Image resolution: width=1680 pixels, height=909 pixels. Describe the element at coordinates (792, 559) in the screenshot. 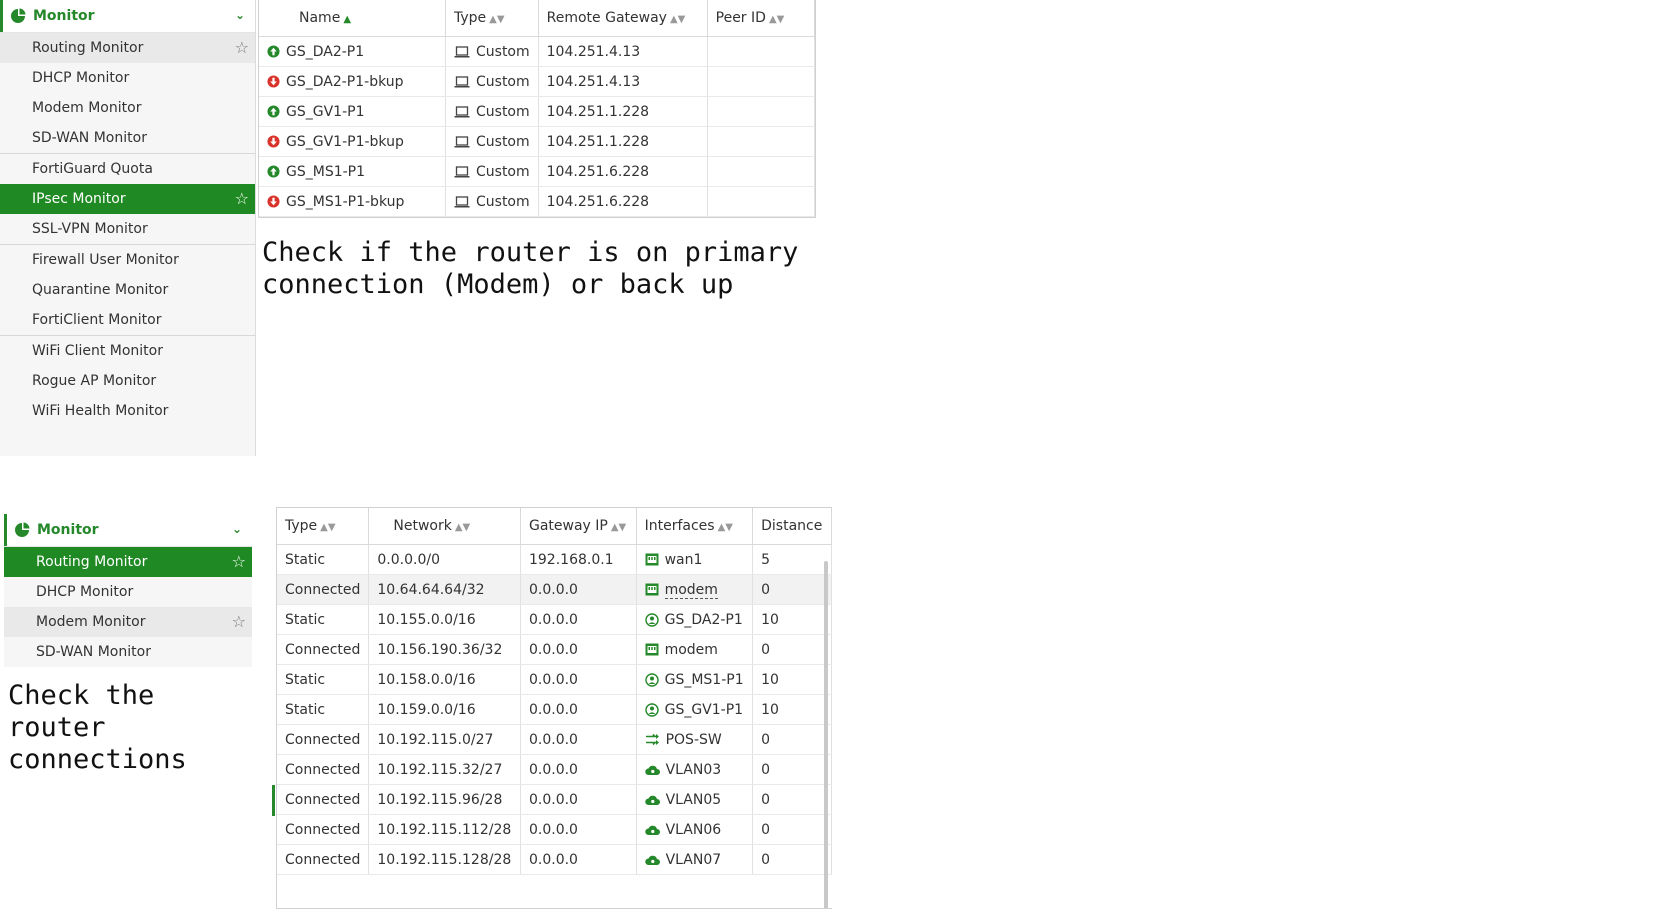

I see `cell-distance: 5` at that location.